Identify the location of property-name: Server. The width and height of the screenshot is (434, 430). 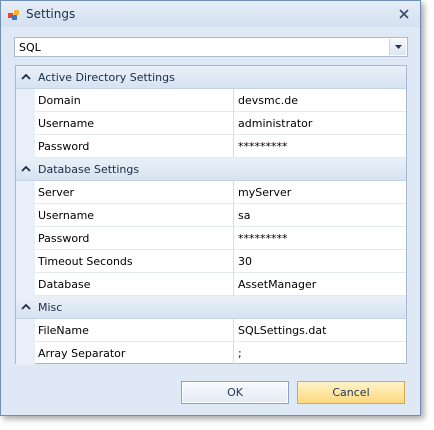
(134, 192).